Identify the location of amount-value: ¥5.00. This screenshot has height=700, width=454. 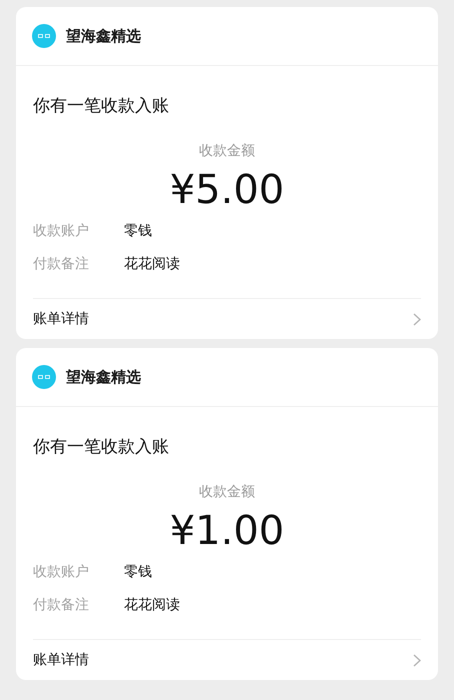
(227, 190).